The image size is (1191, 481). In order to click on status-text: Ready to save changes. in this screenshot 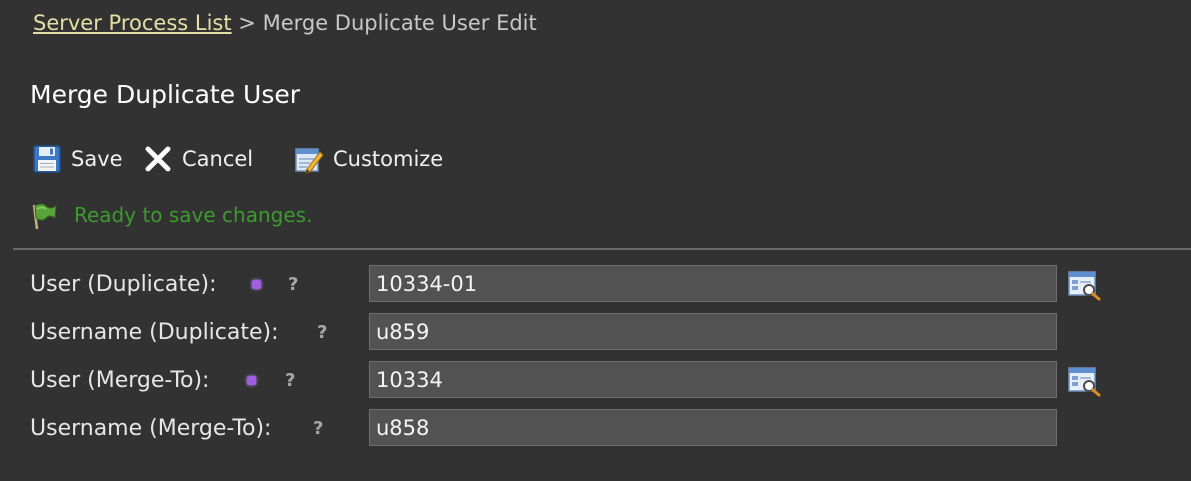, I will do `click(193, 215)`.